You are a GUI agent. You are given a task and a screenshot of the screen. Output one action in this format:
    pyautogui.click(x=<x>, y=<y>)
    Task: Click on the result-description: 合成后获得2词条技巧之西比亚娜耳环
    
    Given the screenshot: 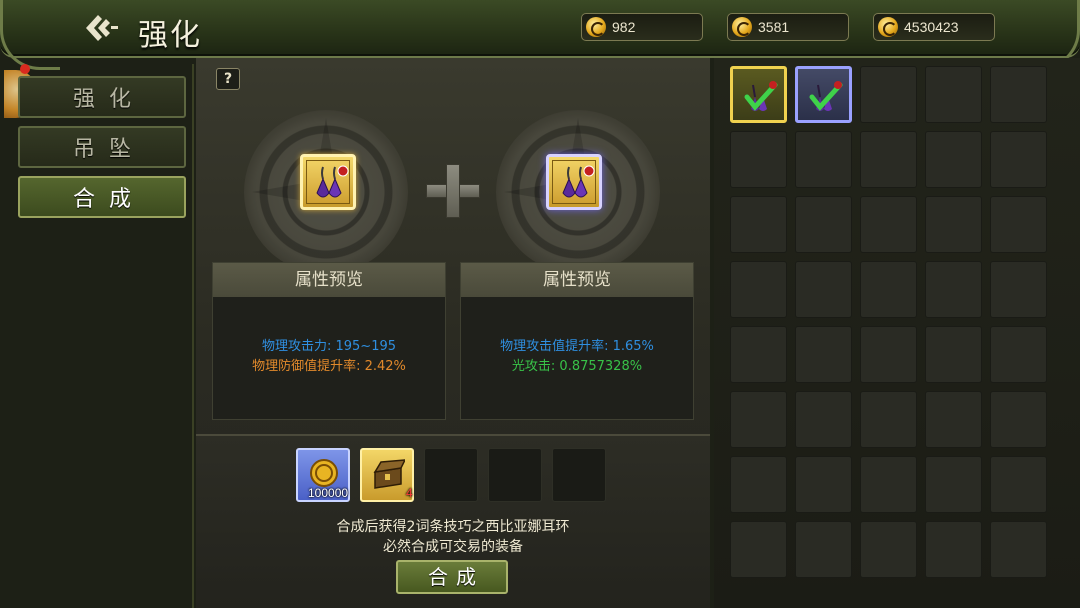 What is the action you would take?
    pyautogui.click(x=453, y=527)
    